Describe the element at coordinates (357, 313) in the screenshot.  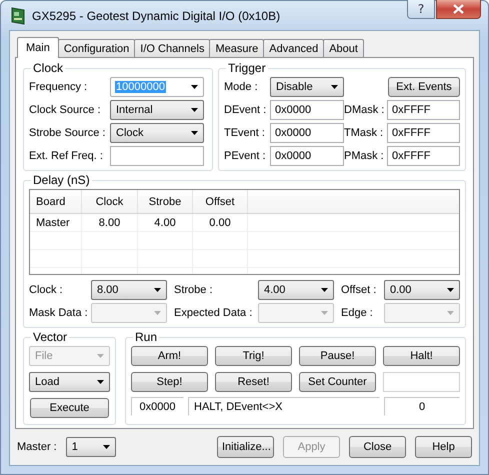
I see `field-label: Edge :` at that location.